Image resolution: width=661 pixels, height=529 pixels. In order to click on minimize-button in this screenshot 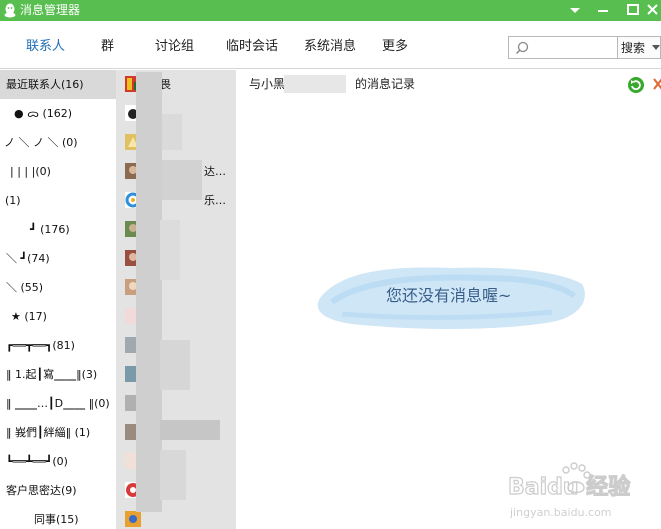, I will do `click(603, 10)`.